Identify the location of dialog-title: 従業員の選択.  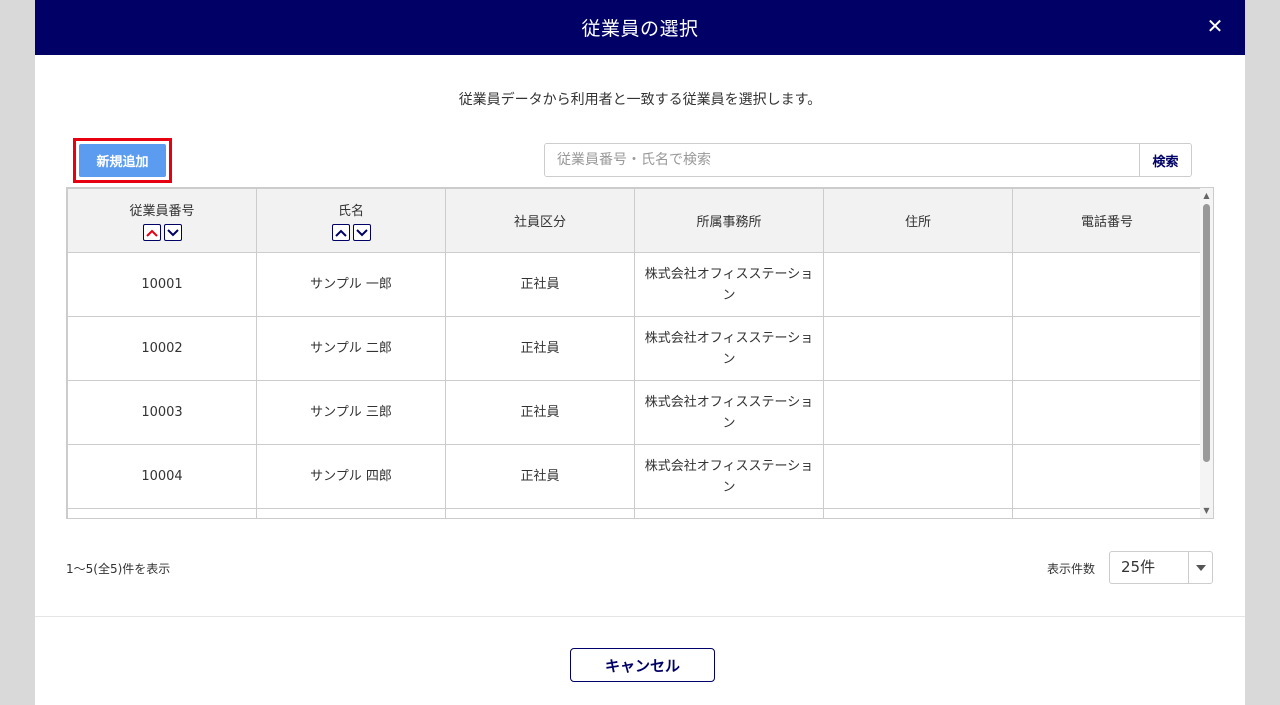
(640, 29).